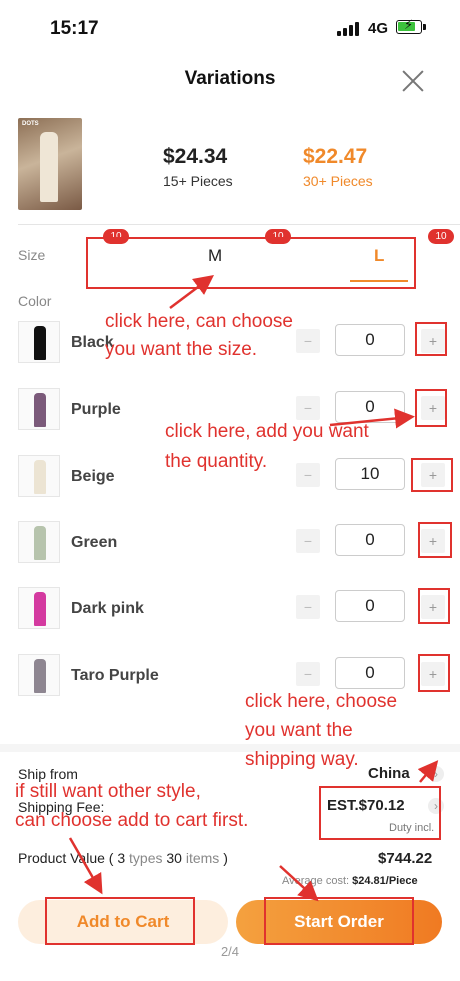 Image resolution: width=460 pixels, height=981 pixels. What do you see at coordinates (299, 730) in the screenshot?
I see `annotation-ship-2: you want the` at bounding box center [299, 730].